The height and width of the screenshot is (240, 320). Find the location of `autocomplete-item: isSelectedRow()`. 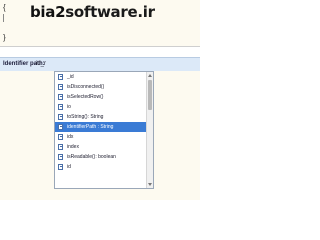

autocomplete-item: isSelectedRow() is located at coordinates (101, 97).